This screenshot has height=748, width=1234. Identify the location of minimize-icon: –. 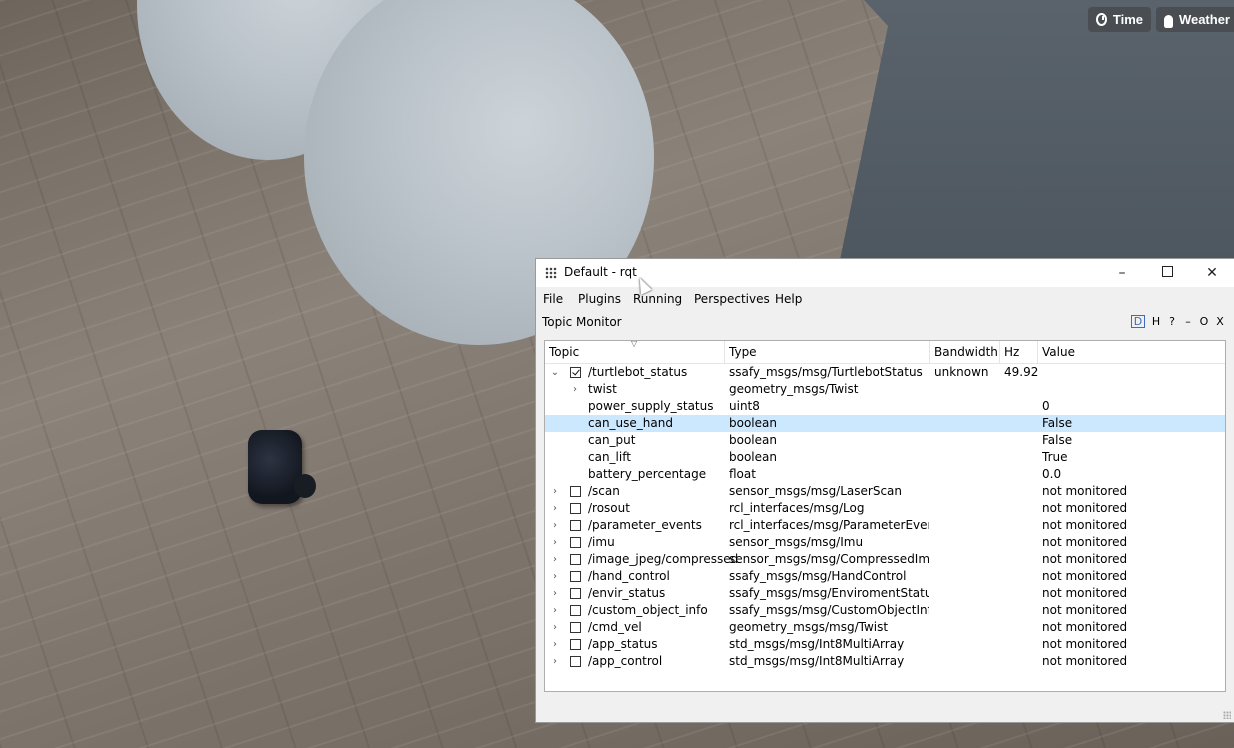
(1122, 273).